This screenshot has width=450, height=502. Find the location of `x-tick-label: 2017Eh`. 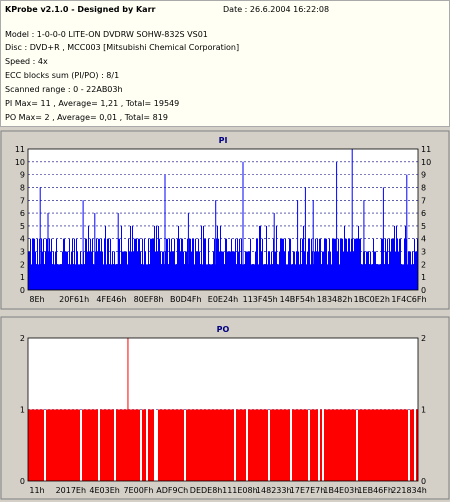

x-tick-label: 2017Eh is located at coordinates (71, 490).